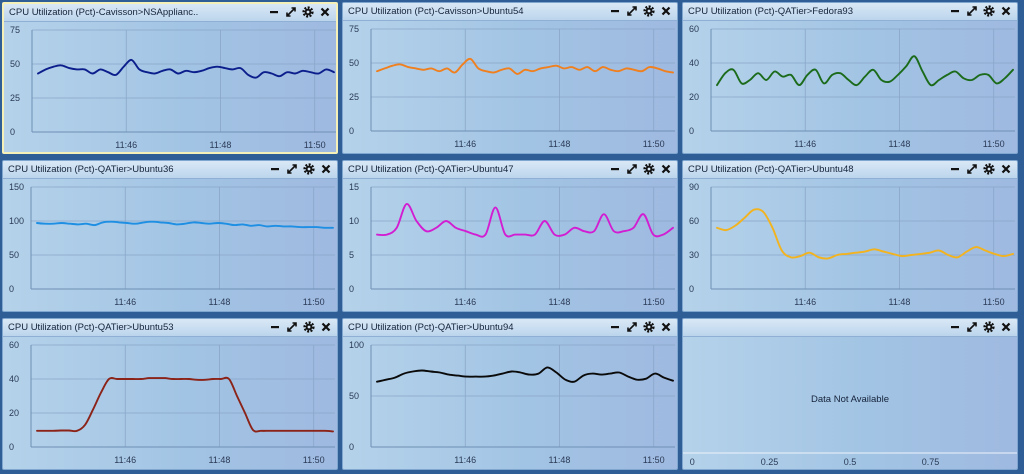 This screenshot has width=1024, height=474. I want to click on panel-header: CPU Utilization (Pct)-QATier>Ubuntu48, so click(850, 170).